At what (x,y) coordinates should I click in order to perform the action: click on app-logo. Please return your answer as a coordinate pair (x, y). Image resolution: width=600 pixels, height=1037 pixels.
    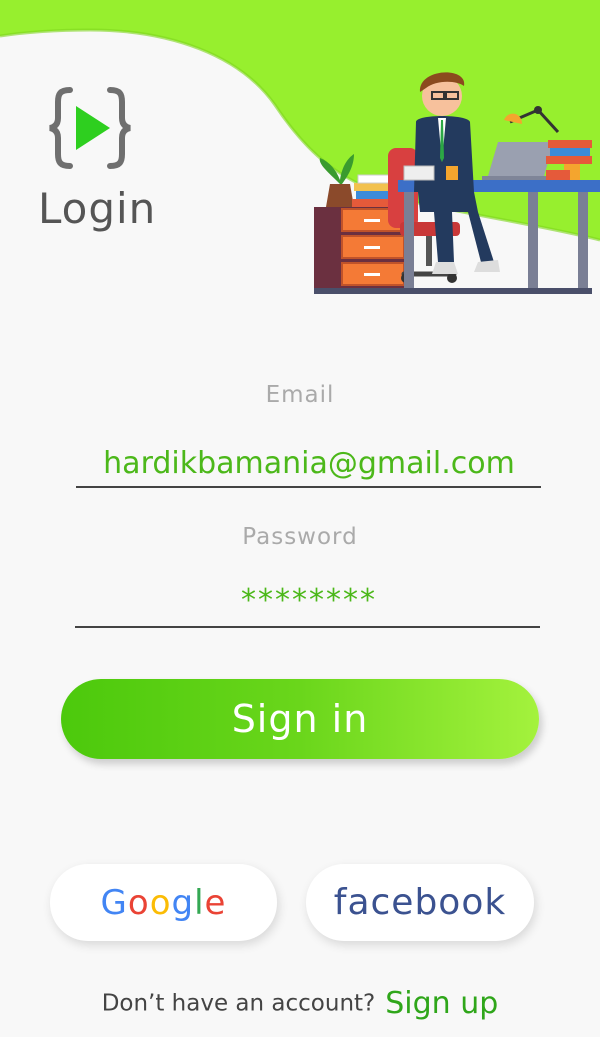
    Looking at the image, I should click on (90, 128).